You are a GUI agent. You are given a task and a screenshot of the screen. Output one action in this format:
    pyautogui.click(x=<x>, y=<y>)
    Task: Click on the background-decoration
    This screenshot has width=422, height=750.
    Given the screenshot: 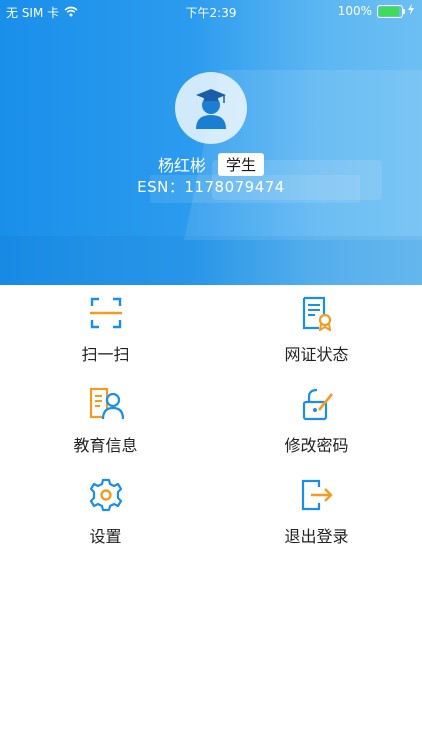 What is the action you would take?
    pyautogui.click(x=211, y=260)
    